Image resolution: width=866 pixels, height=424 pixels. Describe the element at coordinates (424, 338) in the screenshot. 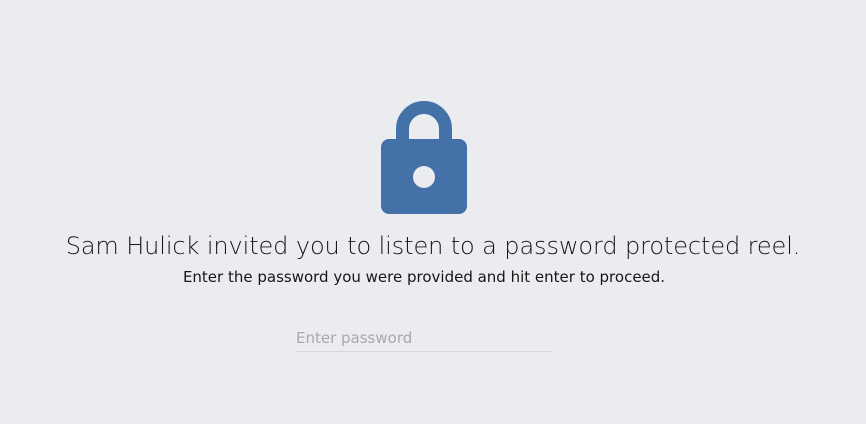

I see `password-input` at that location.